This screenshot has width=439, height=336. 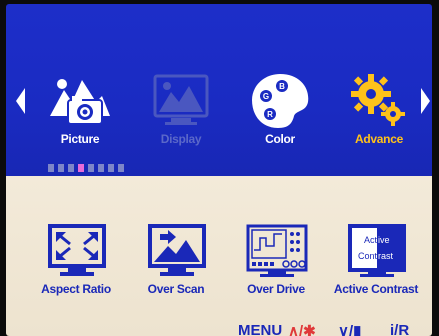 I want to click on svg-text: G, so click(x=266, y=96).